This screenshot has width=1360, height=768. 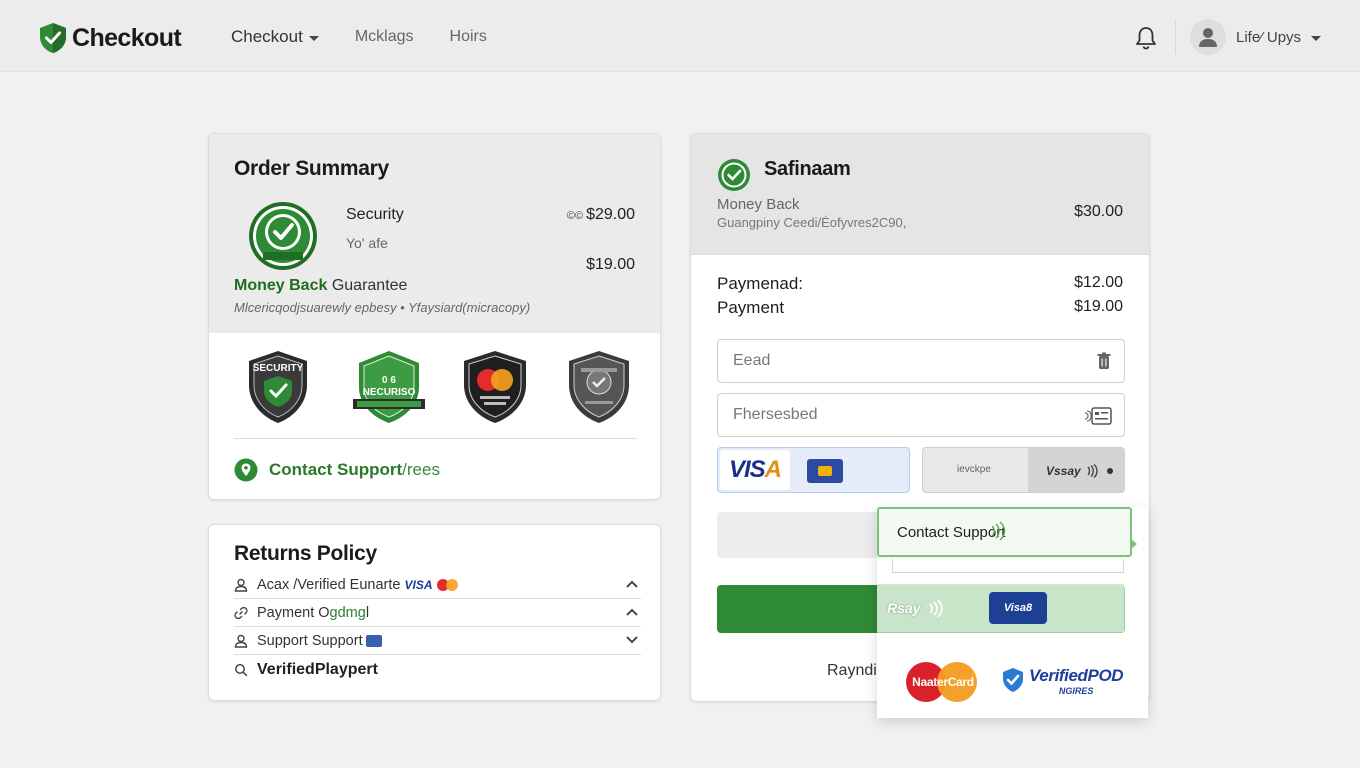 I want to click on list-item: Acax /Verified Eunarte VISA, so click(x=437, y=585).